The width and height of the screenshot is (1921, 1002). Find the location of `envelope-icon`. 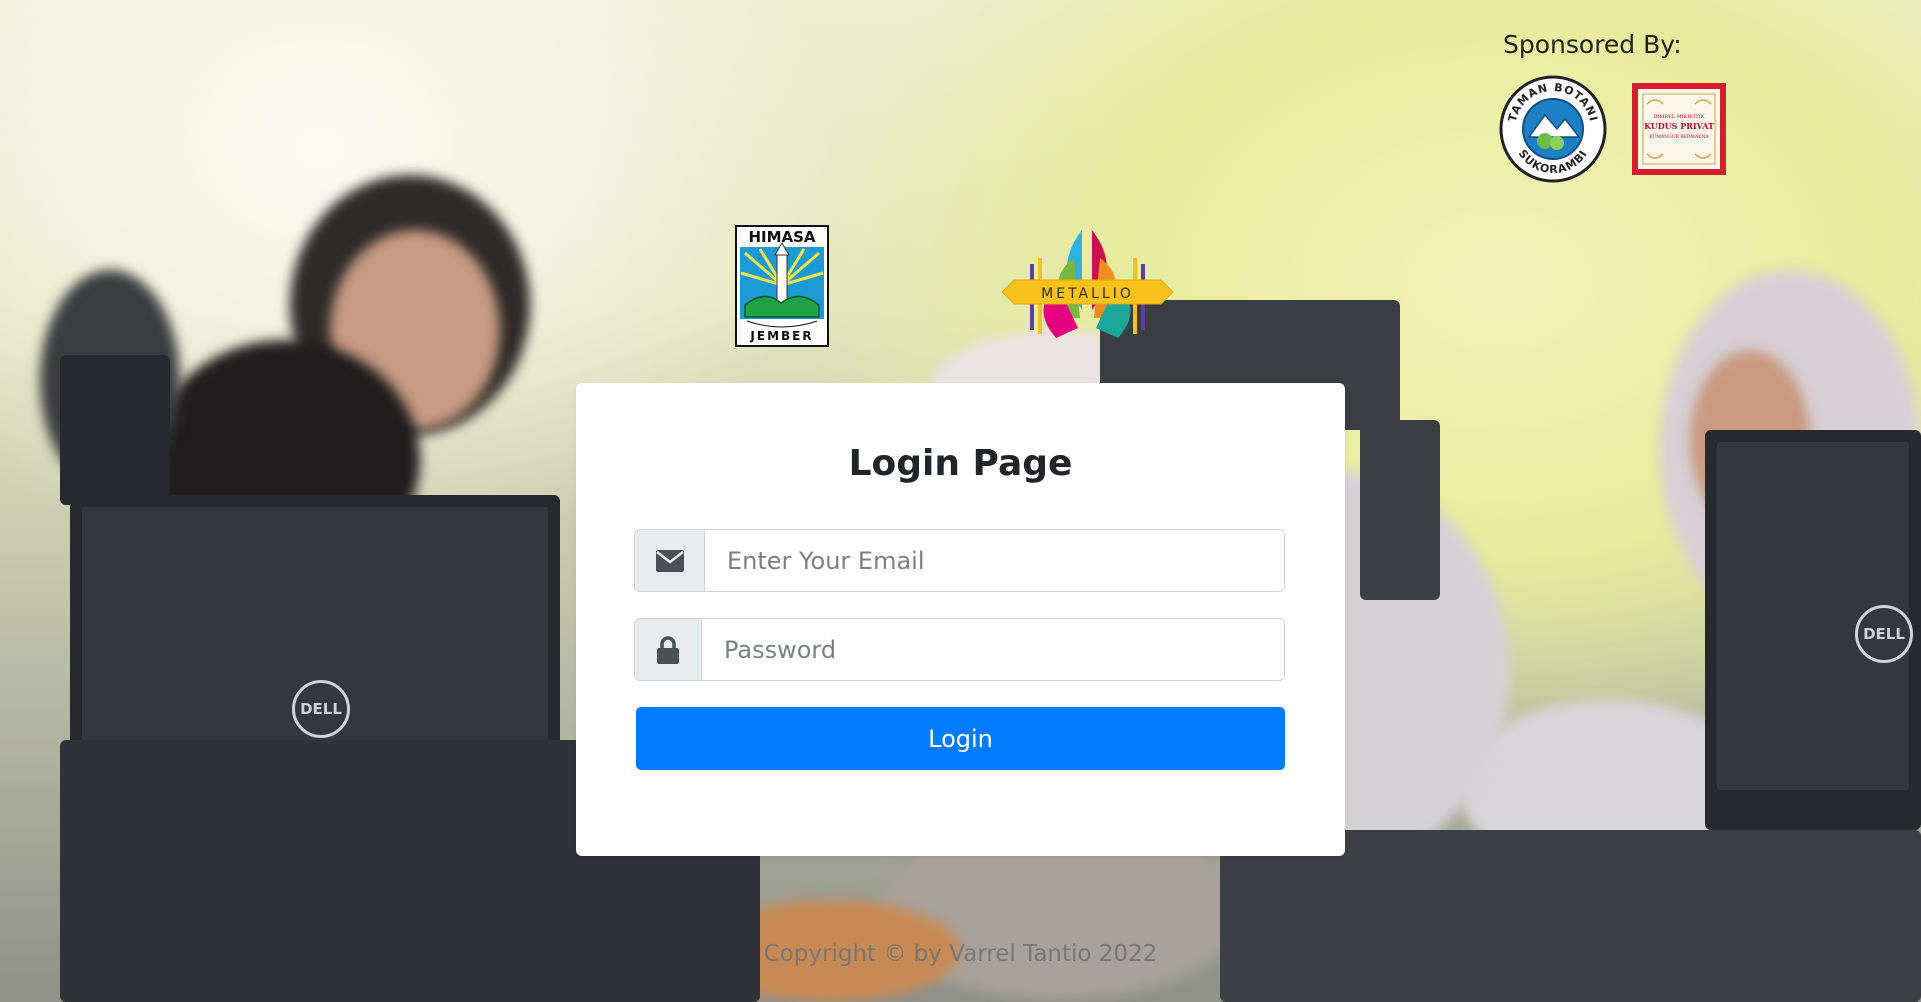

envelope-icon is located at coordinates (669, 560).